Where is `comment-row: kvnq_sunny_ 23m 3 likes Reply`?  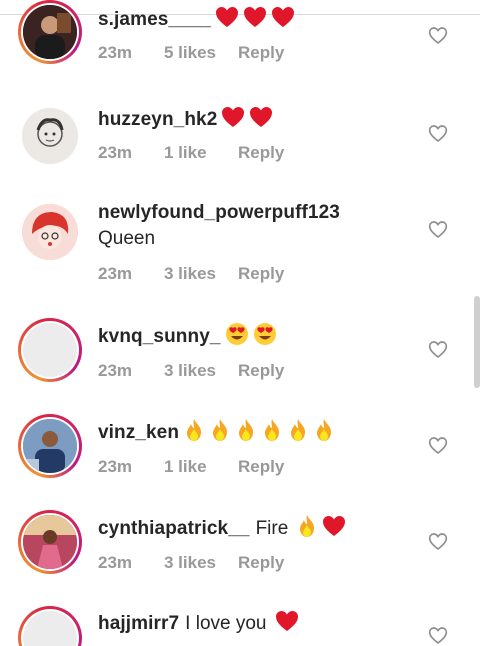 comment-row: kvnq_sunny_ 23m 3 likes Reply is located at coordinates (240, 360).